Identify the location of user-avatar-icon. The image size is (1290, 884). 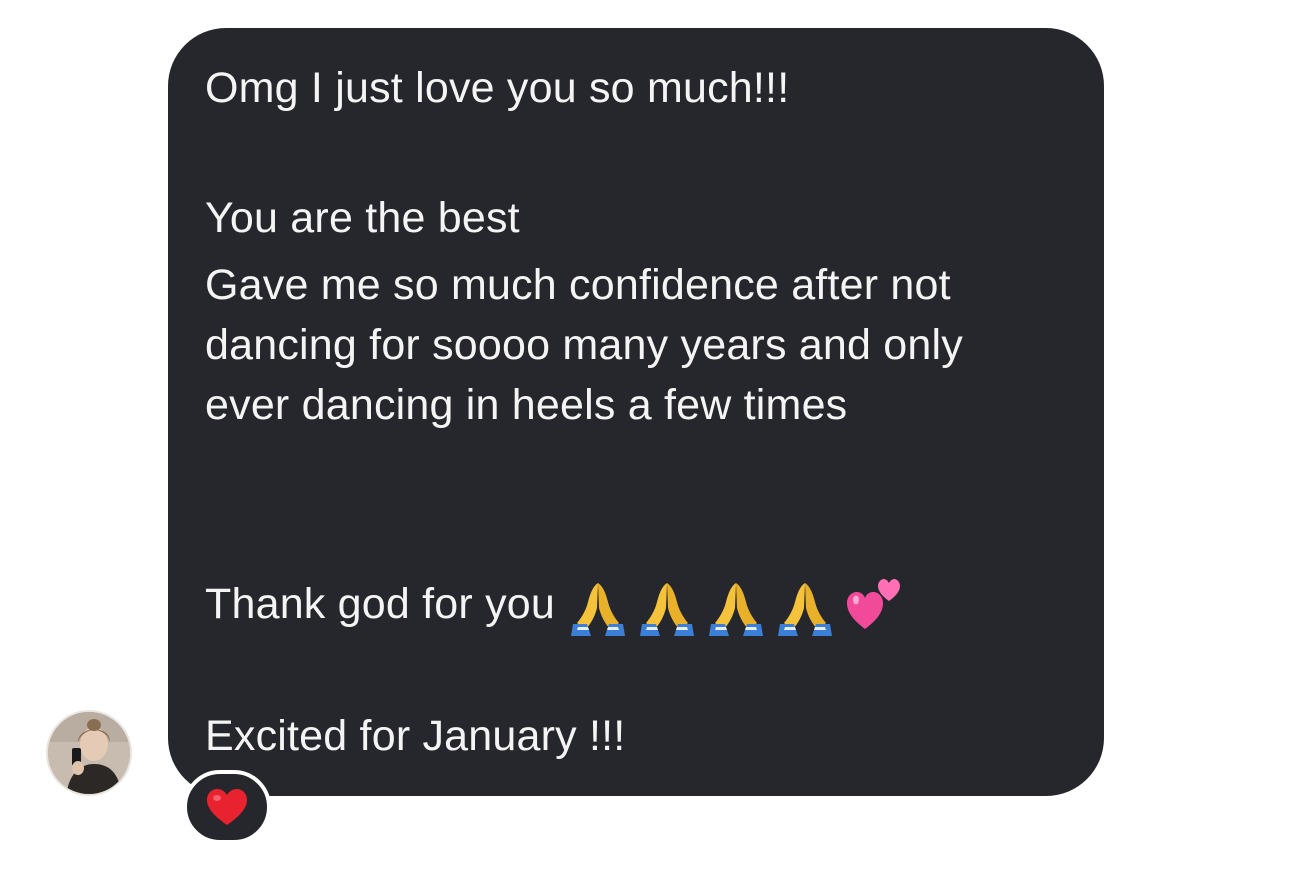
(89, 753).